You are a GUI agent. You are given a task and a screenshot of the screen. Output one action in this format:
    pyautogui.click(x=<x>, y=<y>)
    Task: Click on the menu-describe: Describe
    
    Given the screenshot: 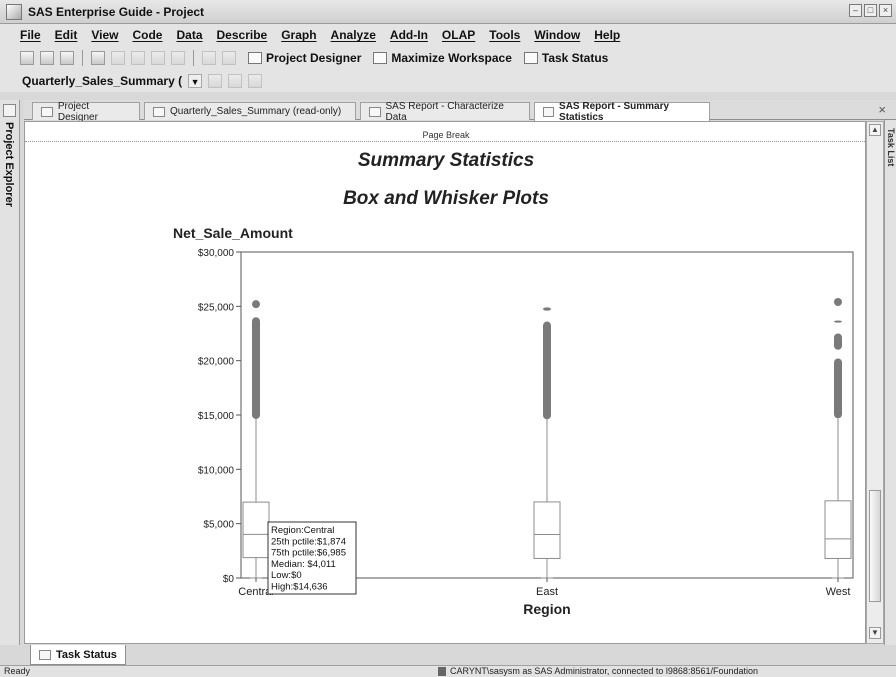 What is the action you would take?
    pyautogui.click(x=242, y=35)
    